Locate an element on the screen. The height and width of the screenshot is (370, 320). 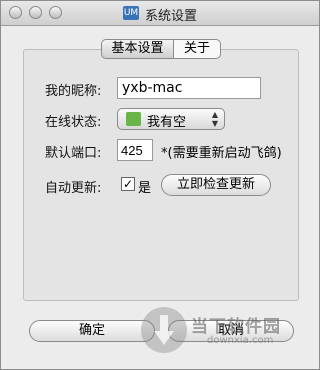
status-select: 我有空 ▲ ▼ is located at coordinates (171, 119).